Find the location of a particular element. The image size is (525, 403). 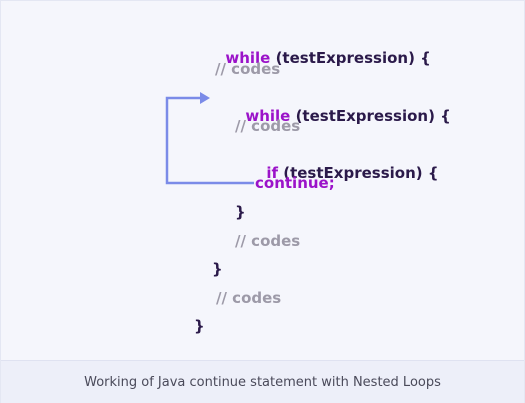

comment-line-2: // codes is located at coordinates (268, 126).